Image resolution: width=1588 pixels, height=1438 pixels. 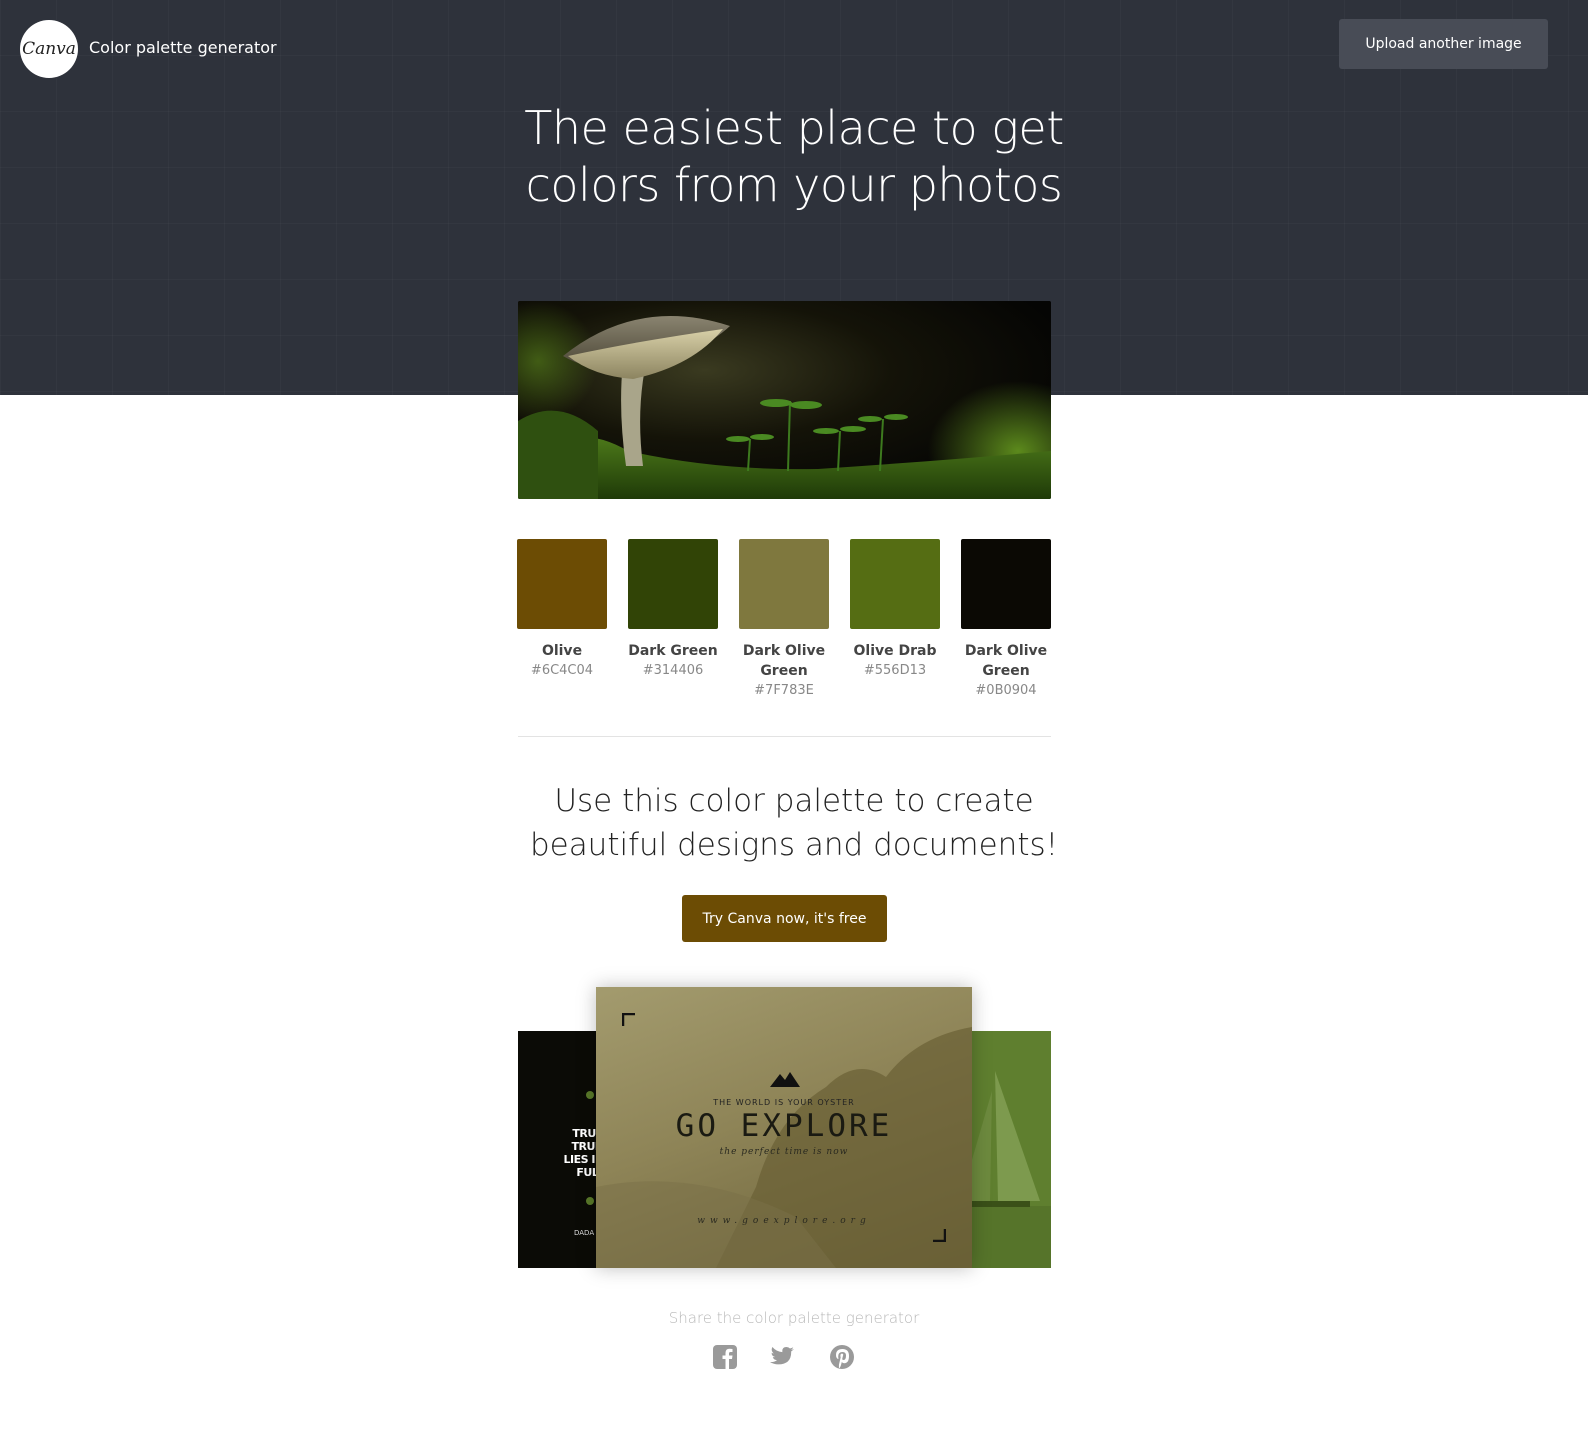 I want to click on cta-line-1: Use this color palette to create, so click(x=794, y=801).